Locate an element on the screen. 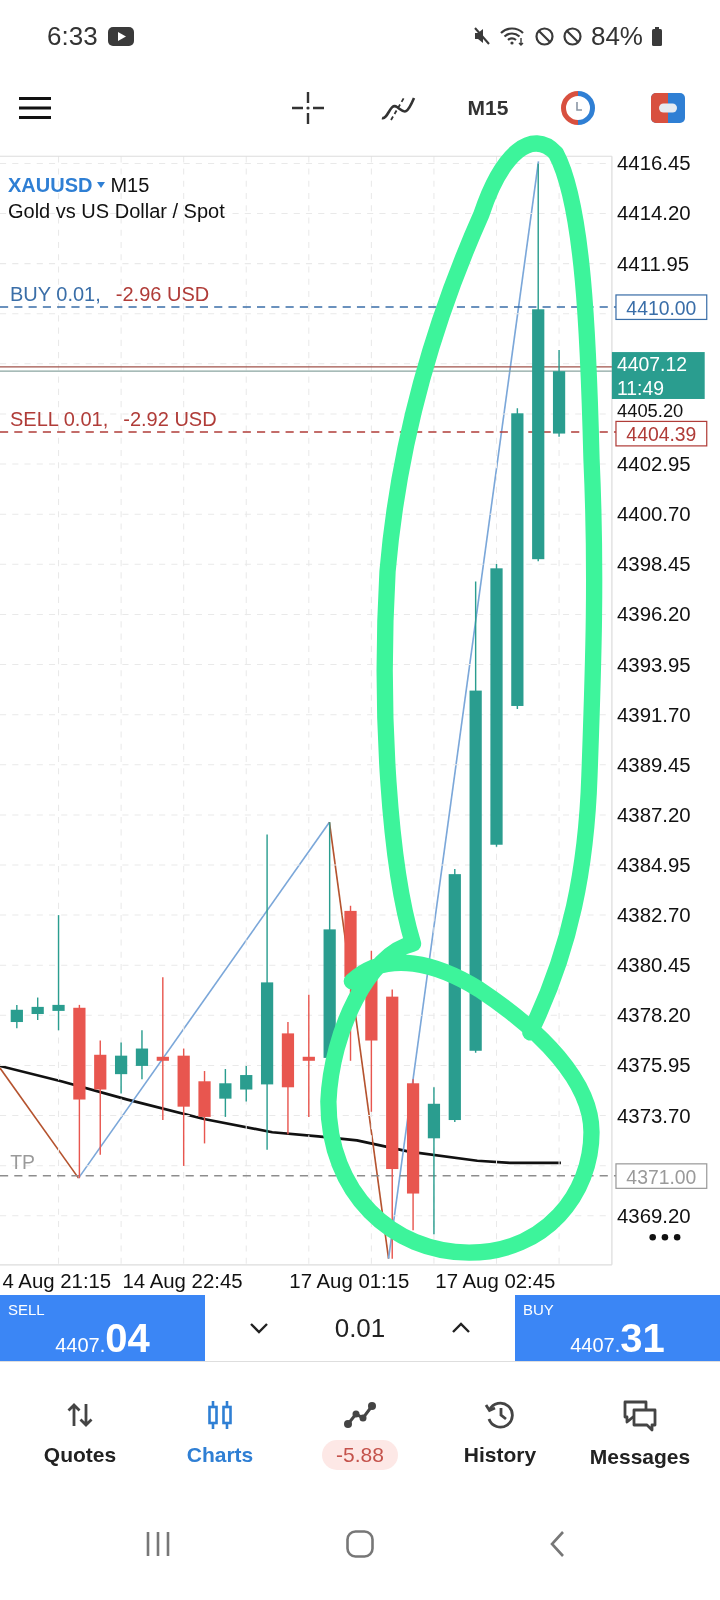 The image size is (720, 1600). price-tag: 4410.00 is located at coordinates (661, 307).